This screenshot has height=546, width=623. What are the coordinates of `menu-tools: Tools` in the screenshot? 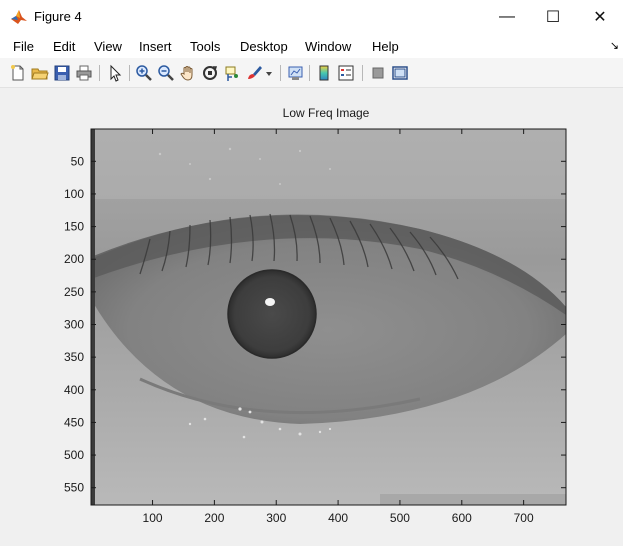 It's located at (205, 46).